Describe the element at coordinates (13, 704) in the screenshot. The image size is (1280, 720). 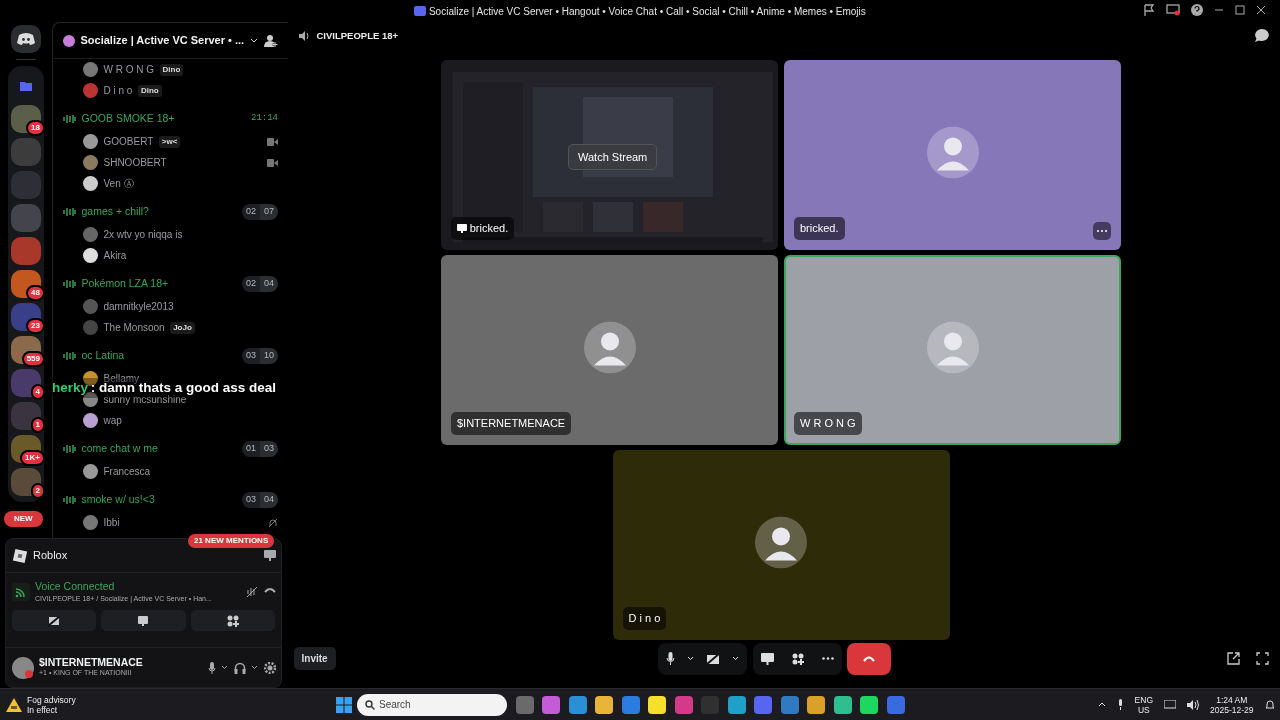
I see `warning-icon` at that location.